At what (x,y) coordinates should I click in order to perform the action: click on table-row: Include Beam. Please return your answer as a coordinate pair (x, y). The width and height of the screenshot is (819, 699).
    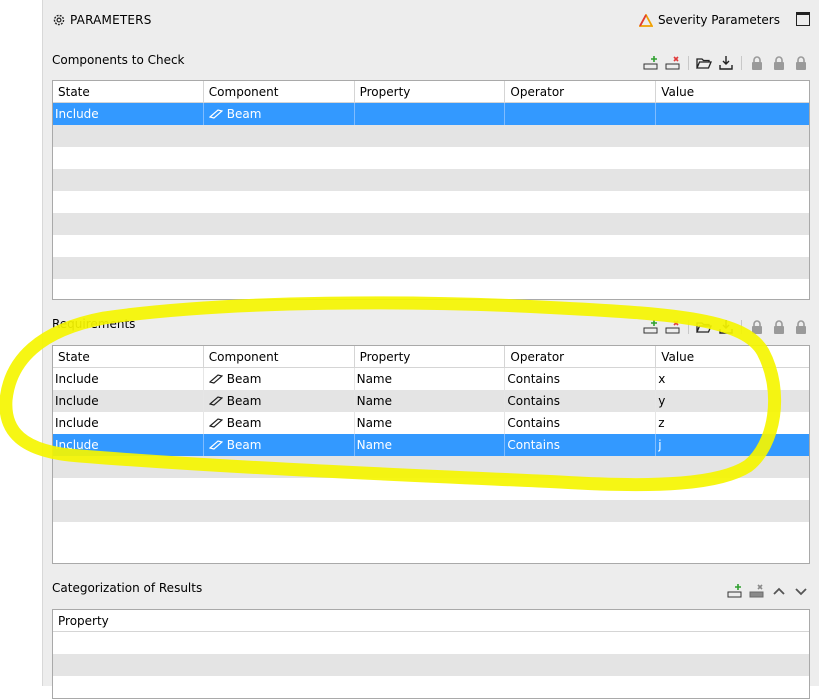
    Looking at the image, I should click on (431, 114).